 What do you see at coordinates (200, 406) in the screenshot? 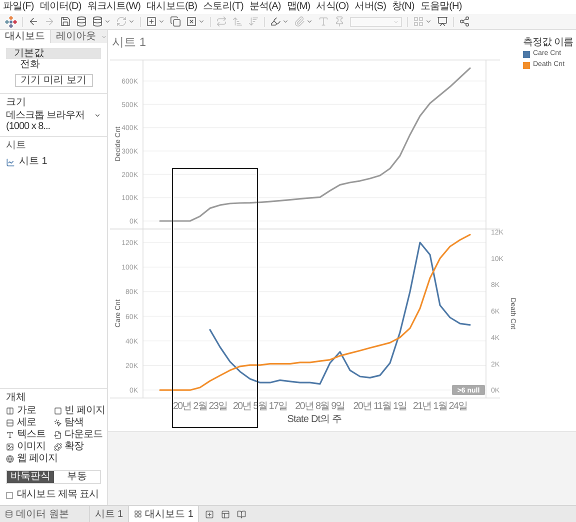
I see `axis-tick-label: 20년 2월 23일` at bounding box center [200, 406].